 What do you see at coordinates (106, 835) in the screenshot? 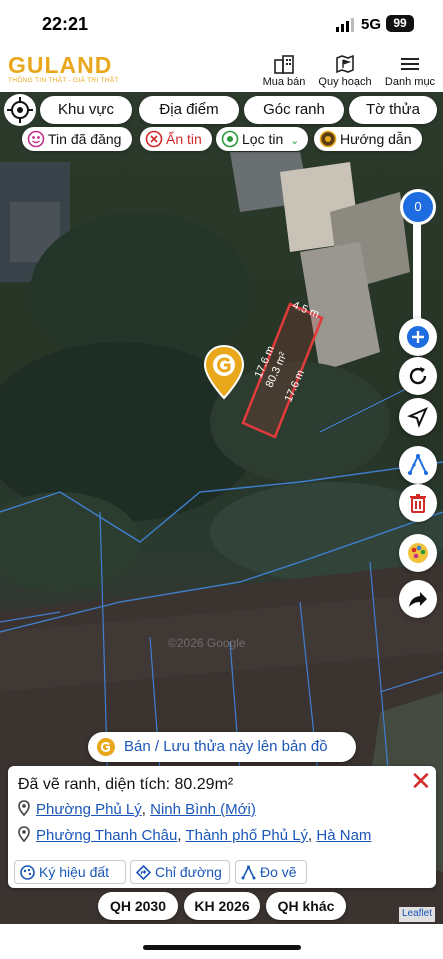
I see `ward-link: Phường Thanh Châu` at bounding box center [106, 835].